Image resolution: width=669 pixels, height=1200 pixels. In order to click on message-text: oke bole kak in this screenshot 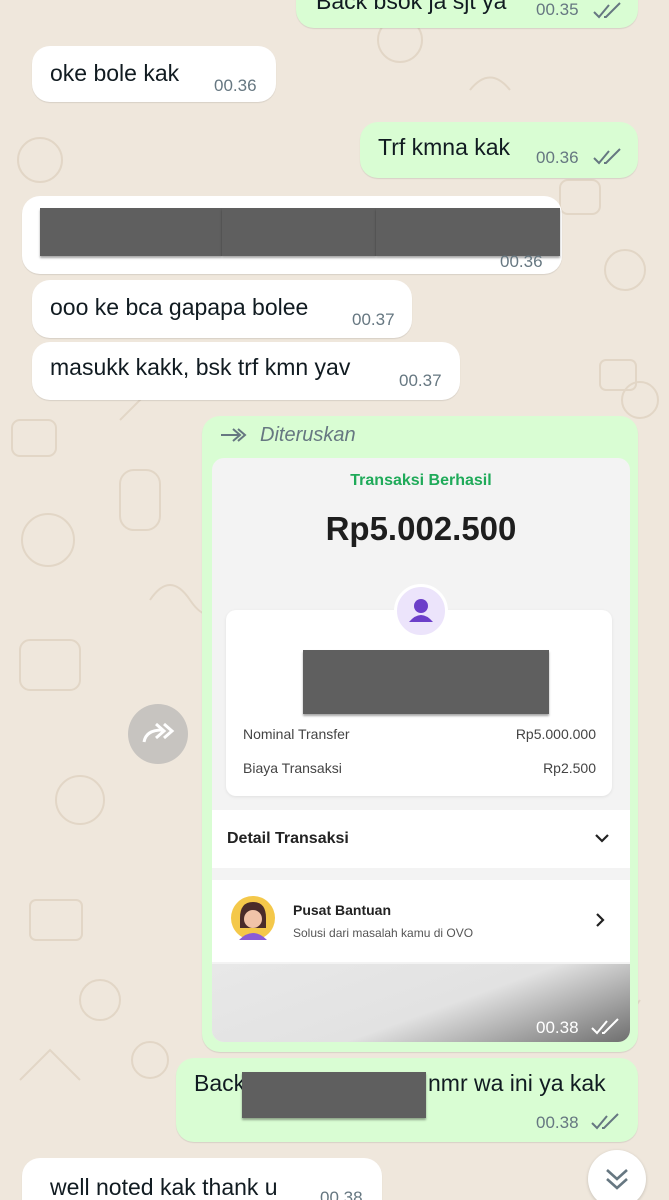, I will do `click(115, 73)`.